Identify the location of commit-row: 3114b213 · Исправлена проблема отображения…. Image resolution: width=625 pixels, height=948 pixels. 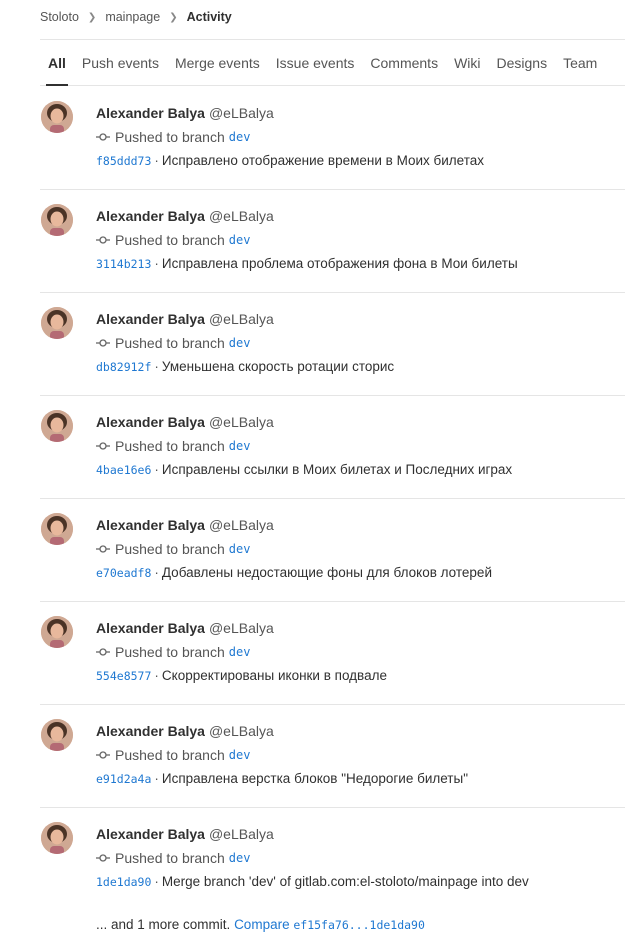
(307, 263).